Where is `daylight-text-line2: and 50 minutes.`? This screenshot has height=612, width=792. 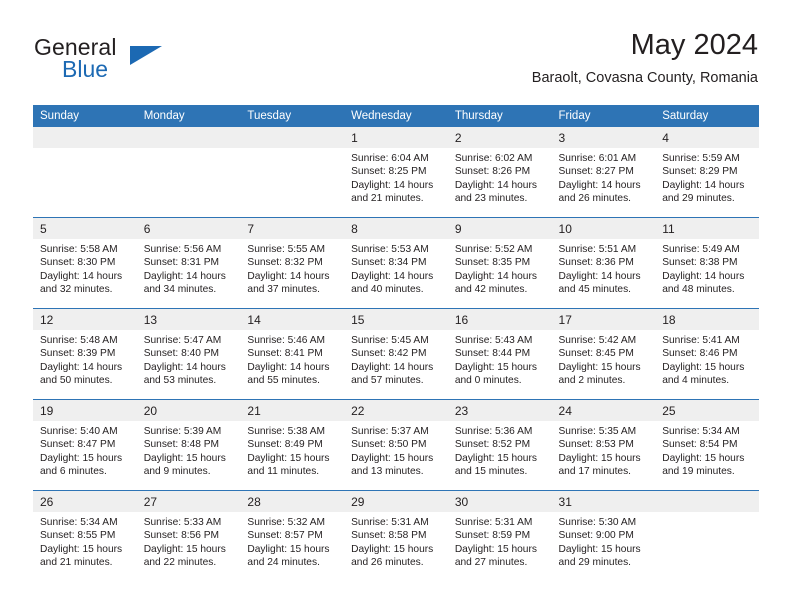
daylight-text-line2: and 50 minutes. is located at coordinates (76, 381).